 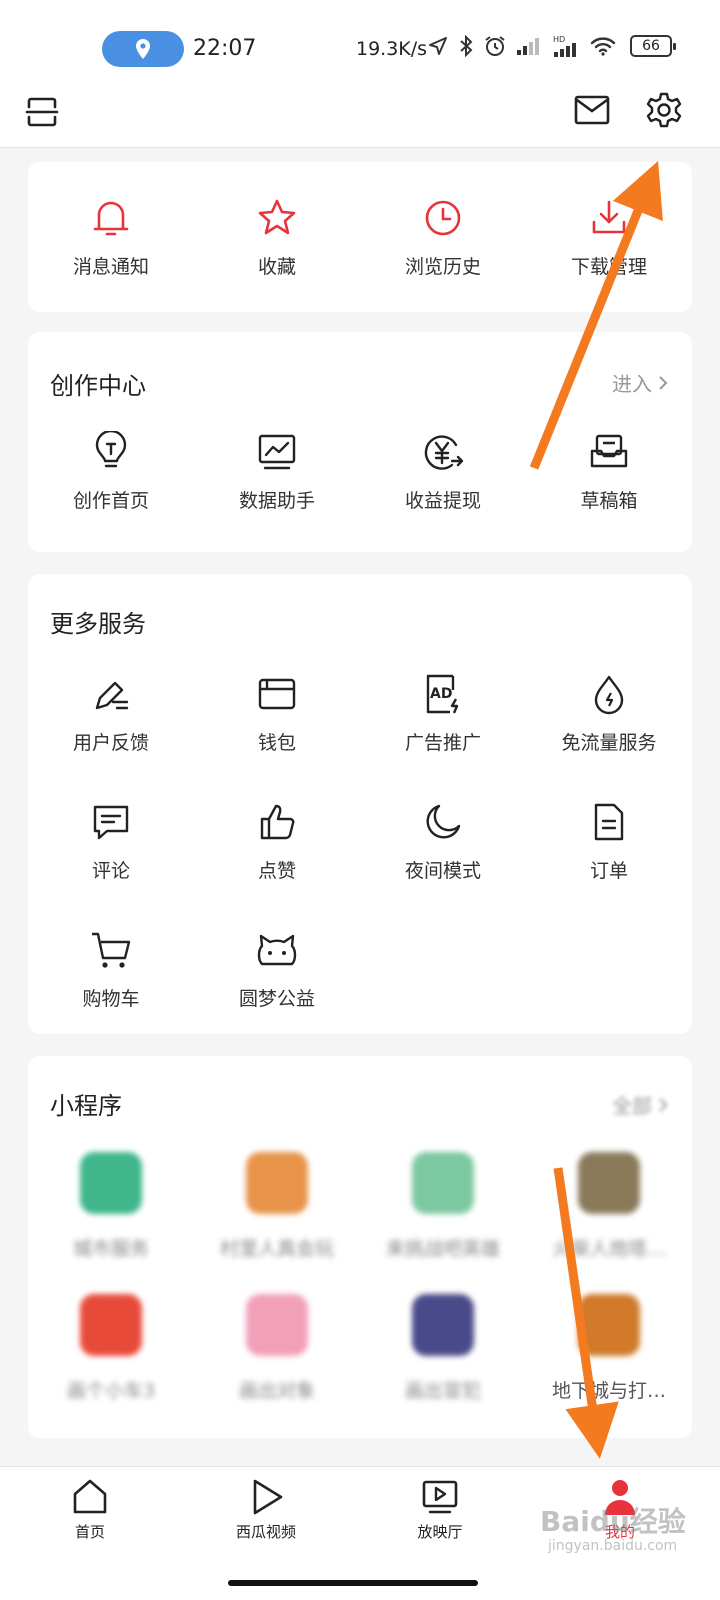 I want to click on service-feedback: 用户反馈, so click(x=111, y=713).